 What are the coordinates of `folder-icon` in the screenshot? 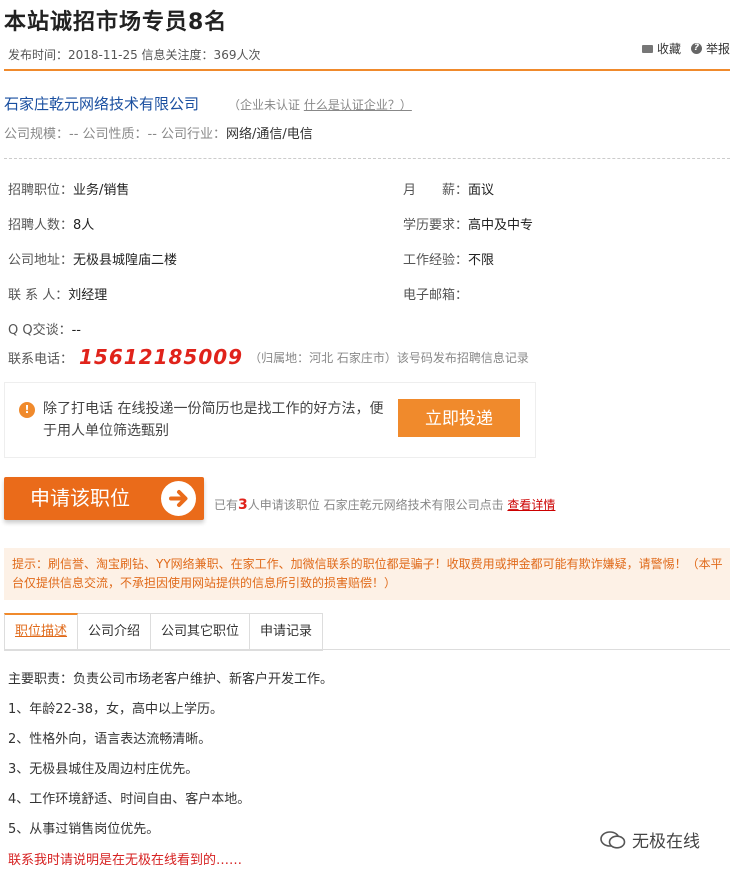 It's located at (647, 48).